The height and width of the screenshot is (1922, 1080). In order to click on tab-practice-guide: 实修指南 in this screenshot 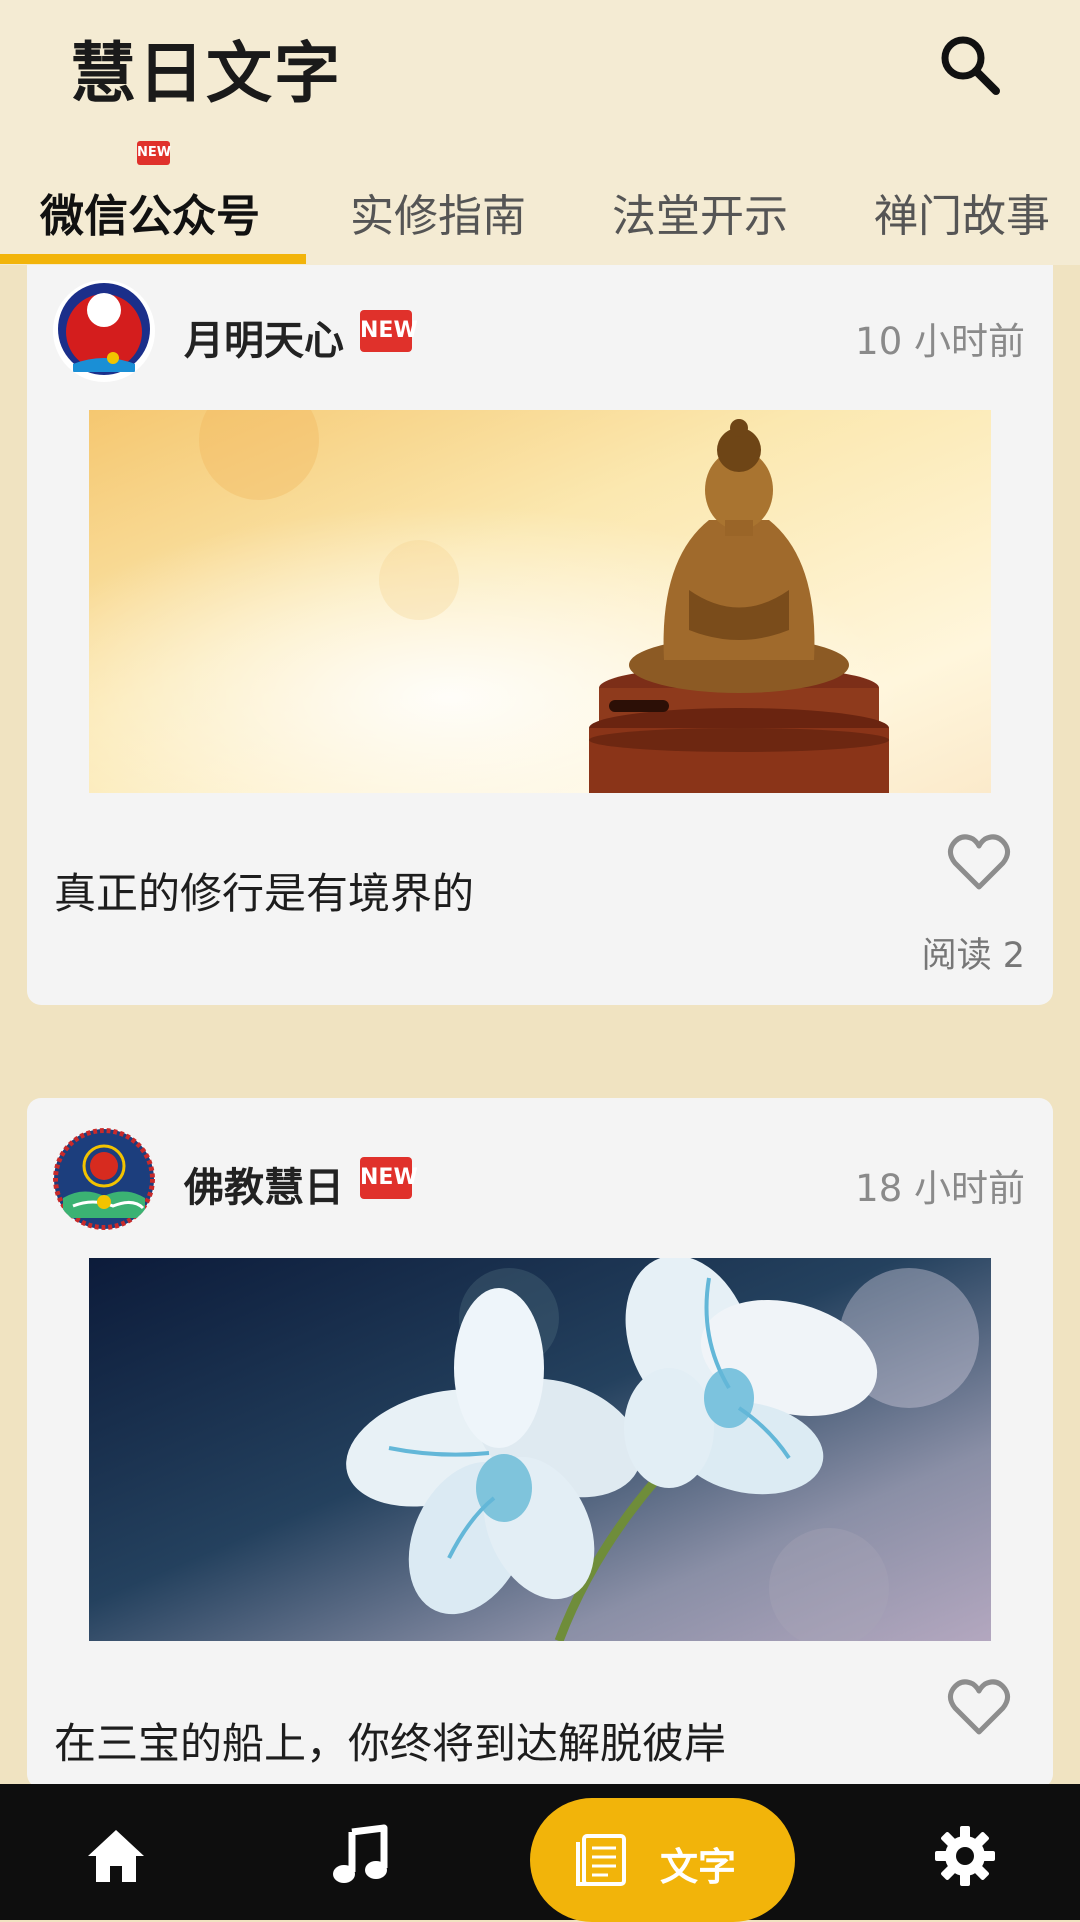, I will do `click(438, 212)`.